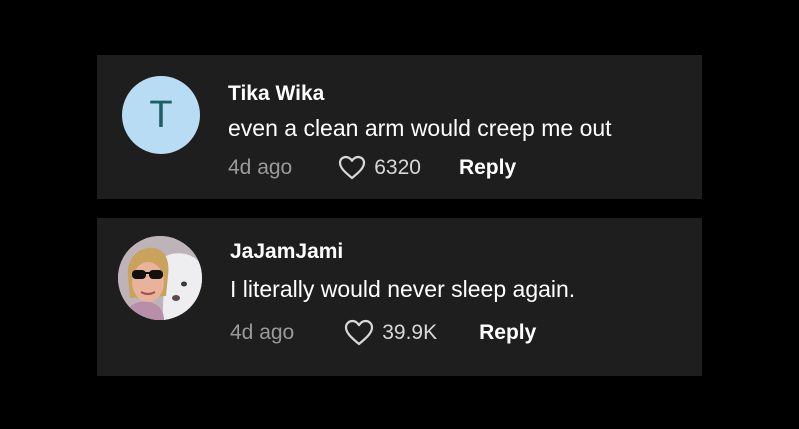 Image resolution: width=799 pixels, height=429 pixels. I want to click on avatar, so click(160, 278).